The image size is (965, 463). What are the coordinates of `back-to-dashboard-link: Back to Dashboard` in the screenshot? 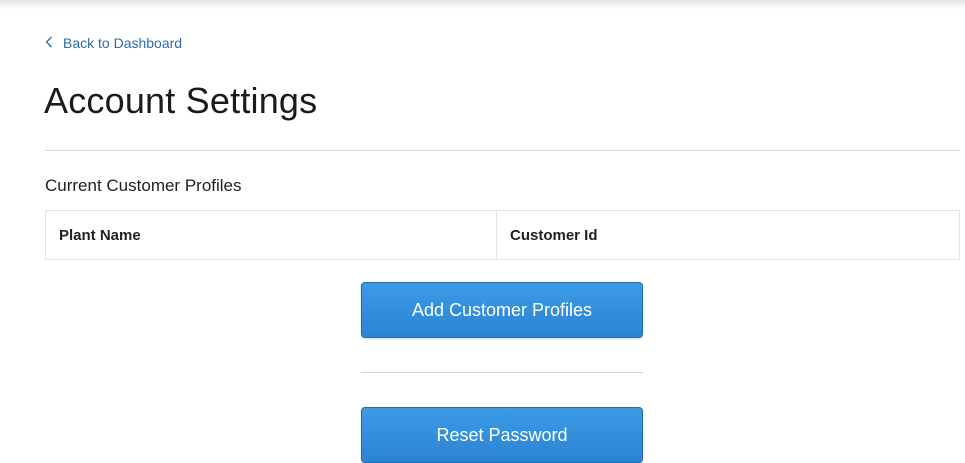 It's located at (113, 43).